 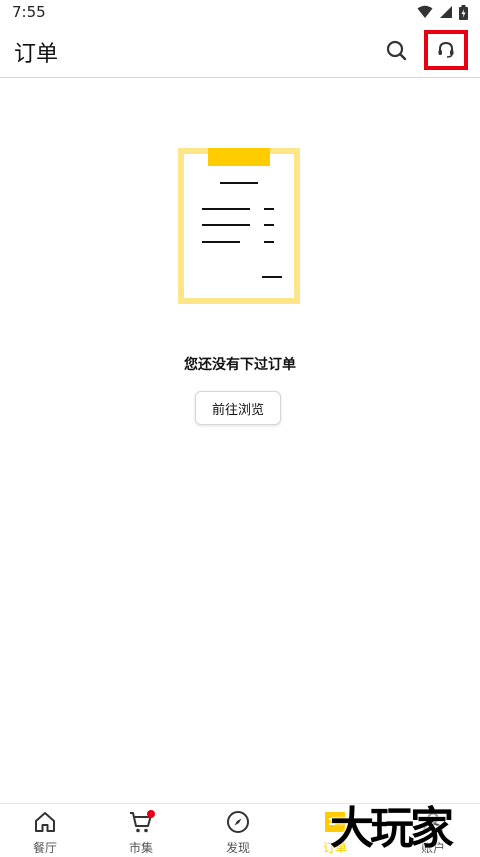 I want to click on nav-item-discover: 发现, so click(x=238, y=832).